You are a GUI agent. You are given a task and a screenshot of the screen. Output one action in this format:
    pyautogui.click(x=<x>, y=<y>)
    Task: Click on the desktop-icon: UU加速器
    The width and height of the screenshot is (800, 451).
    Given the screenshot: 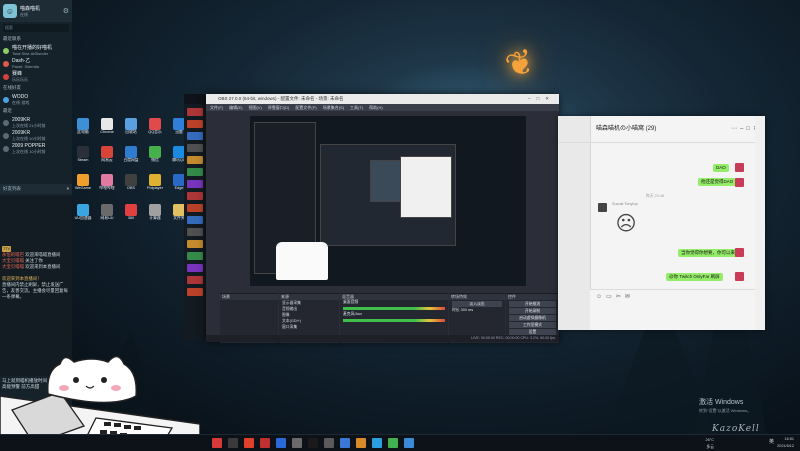 What is the action you would take?
    pyautogui.click(x=83, y=212)
    